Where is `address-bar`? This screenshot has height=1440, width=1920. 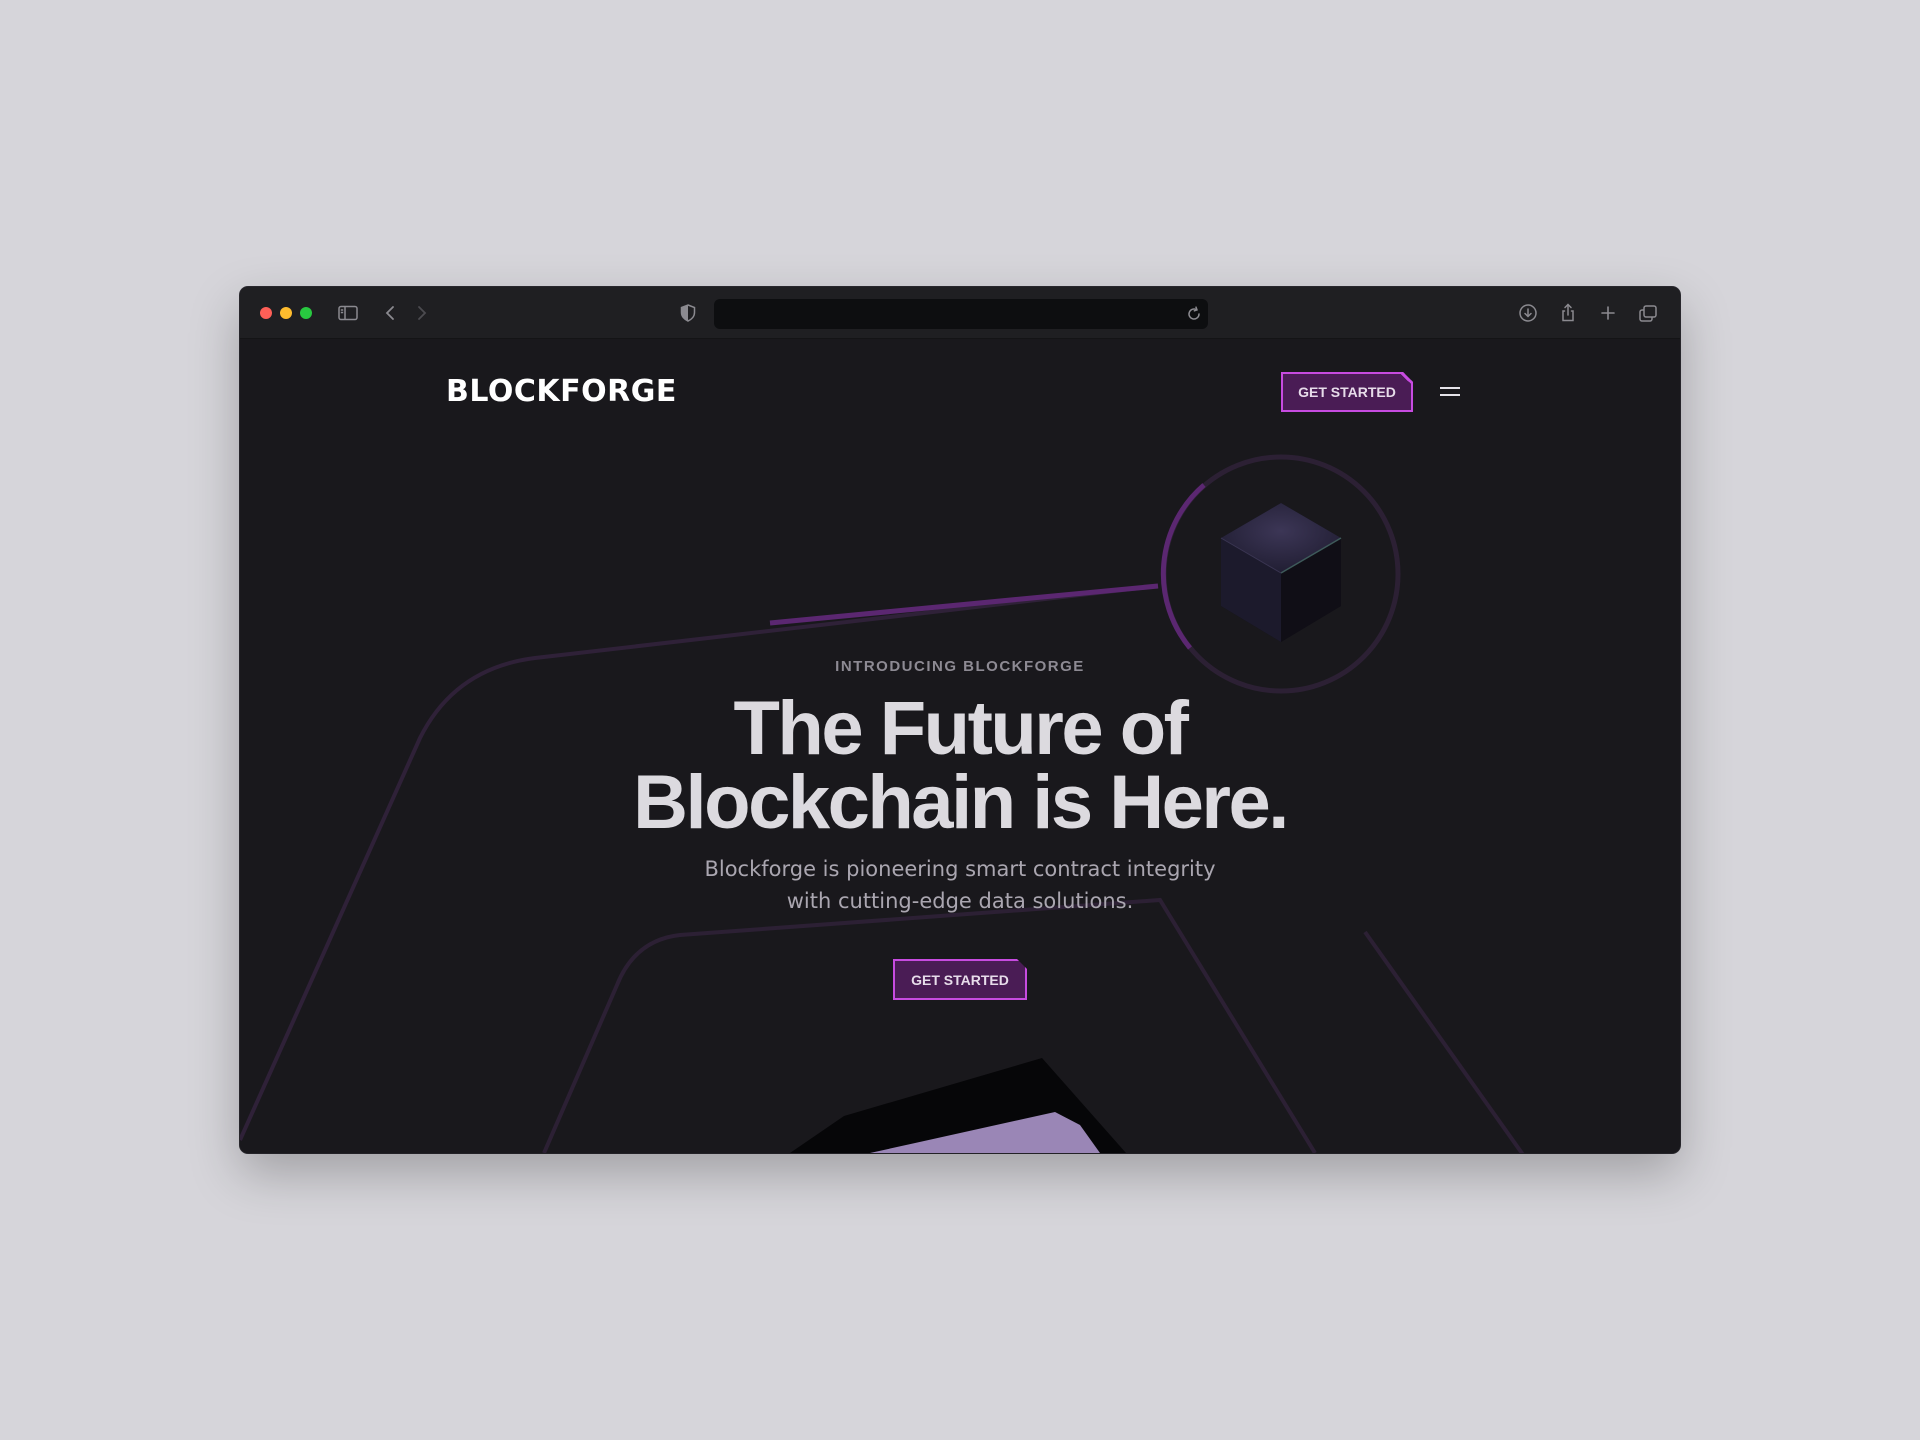
address-bar is located at coordinates (961, 314).